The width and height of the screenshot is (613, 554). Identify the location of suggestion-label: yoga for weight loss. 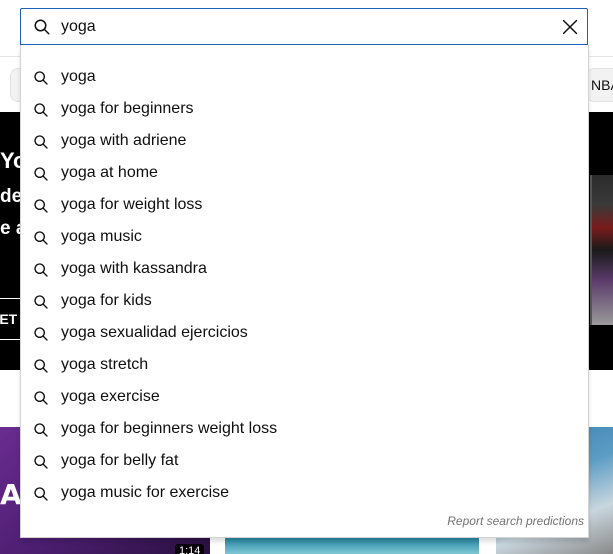
(132, 204).